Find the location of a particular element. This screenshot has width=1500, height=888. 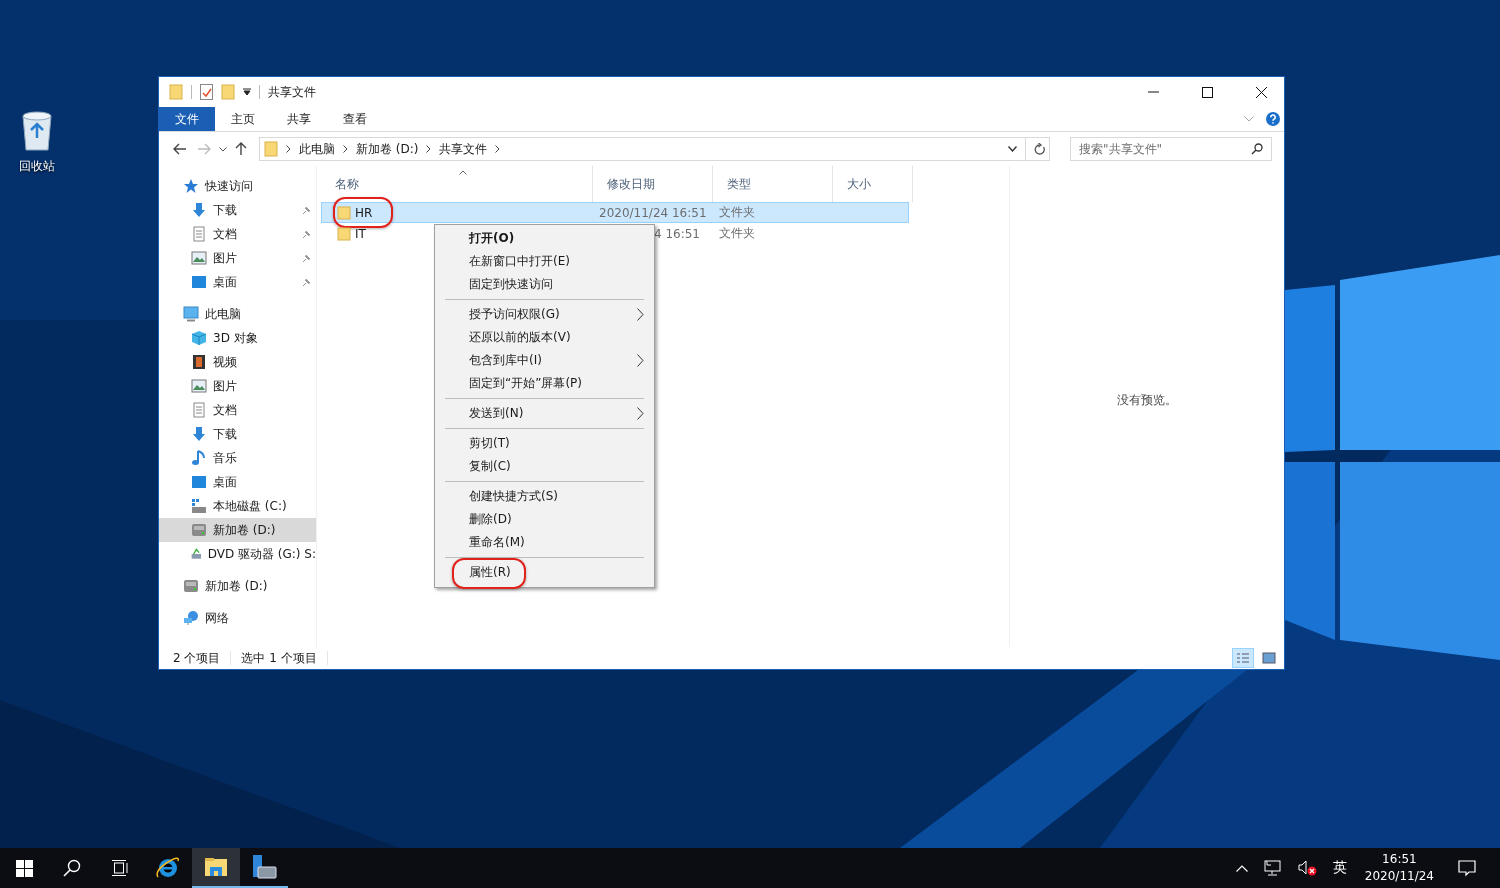

file-row: HR 2020/11/24 16:51 文件夹 is located at coordinates (615, 212).